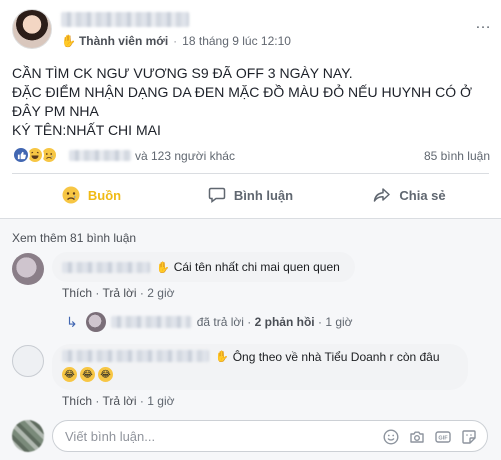 Image resolution: width=501 pixels, height=460 pixels. I want to click on reactor-name-redacted, so click(100, 155).